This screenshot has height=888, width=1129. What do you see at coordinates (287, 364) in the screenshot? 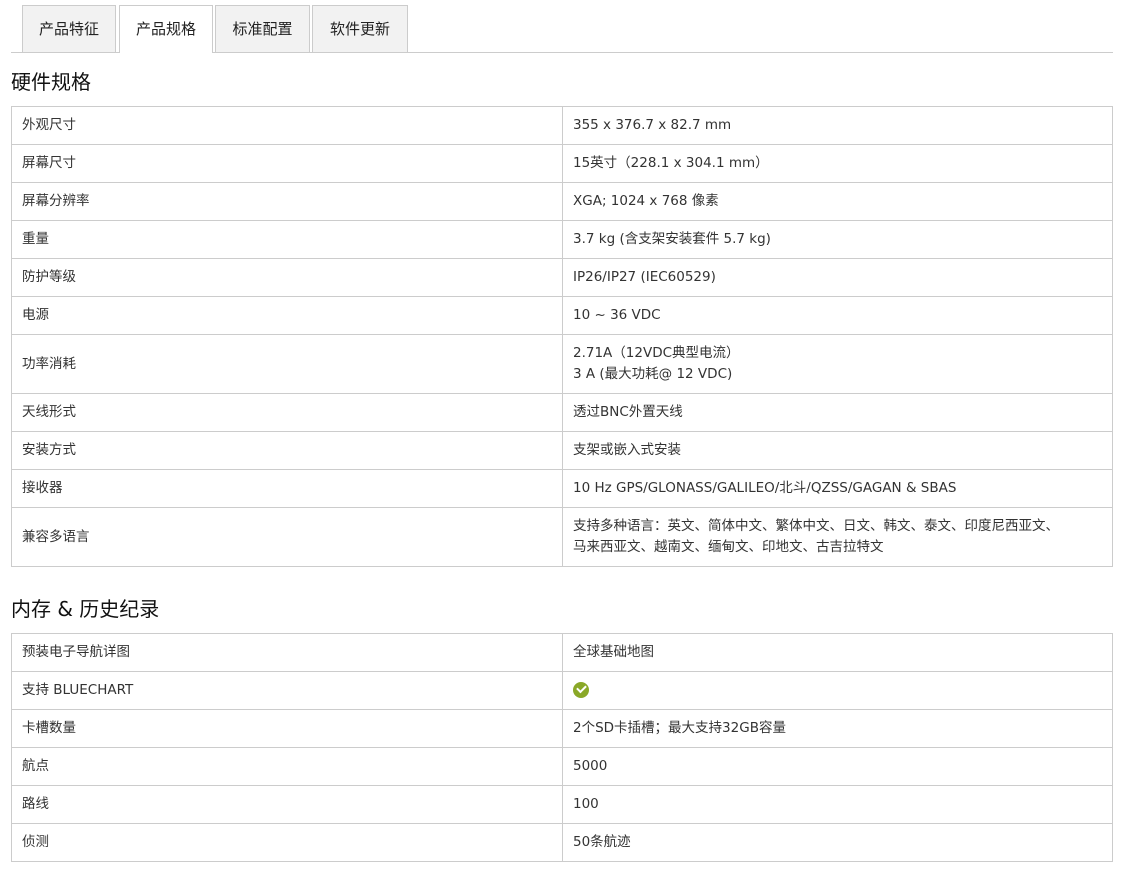
I see `spec-label: 功率消耗` at bounding box center [287, 364].